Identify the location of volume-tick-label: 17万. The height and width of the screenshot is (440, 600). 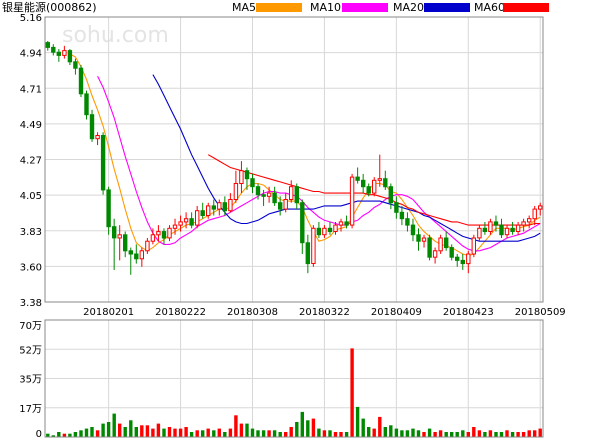
(30, 409).